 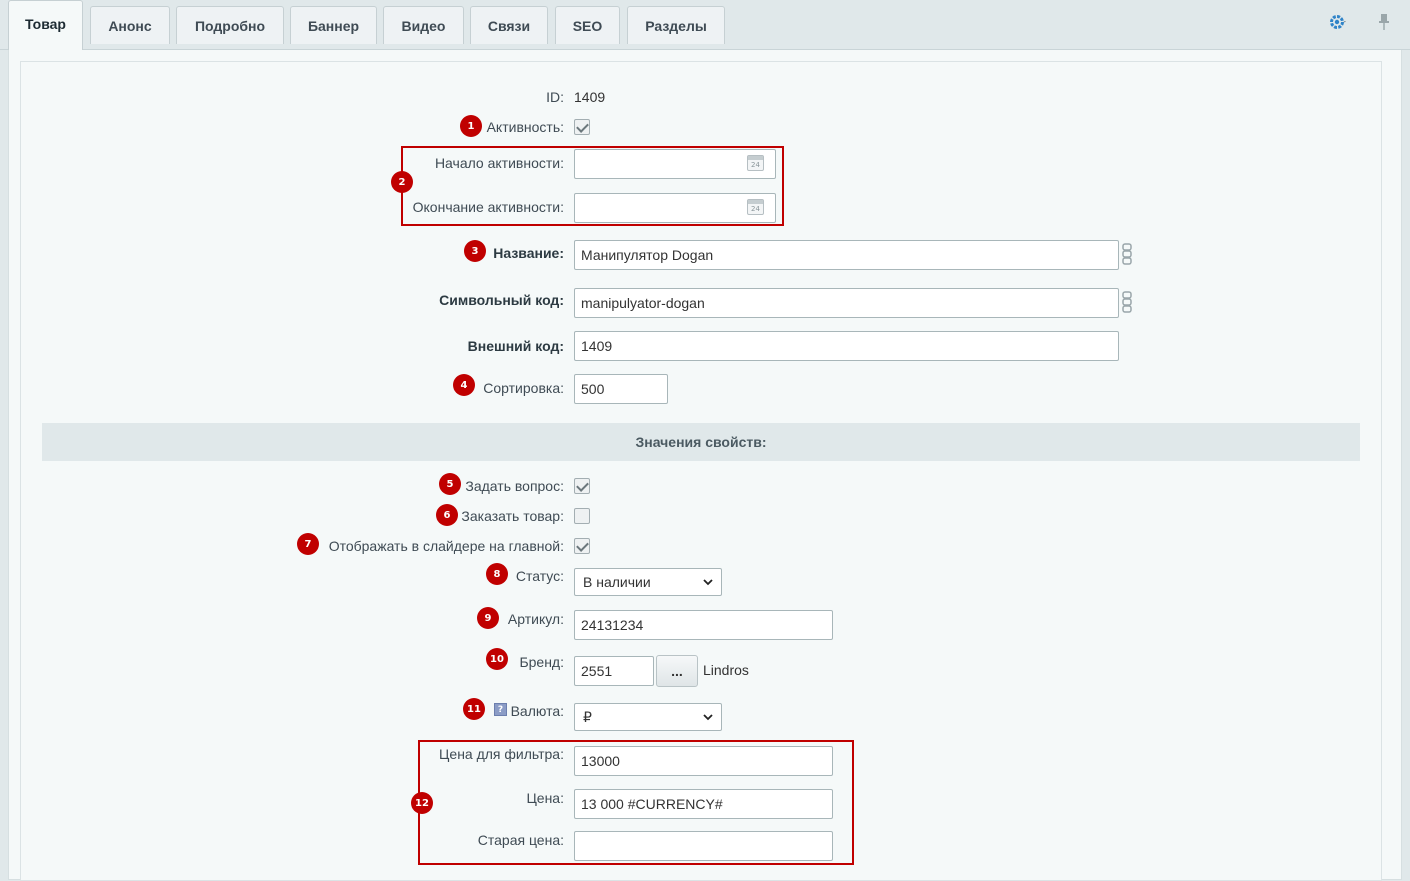 I want to click on price-label: Цена:, so click(x=545, y=798).